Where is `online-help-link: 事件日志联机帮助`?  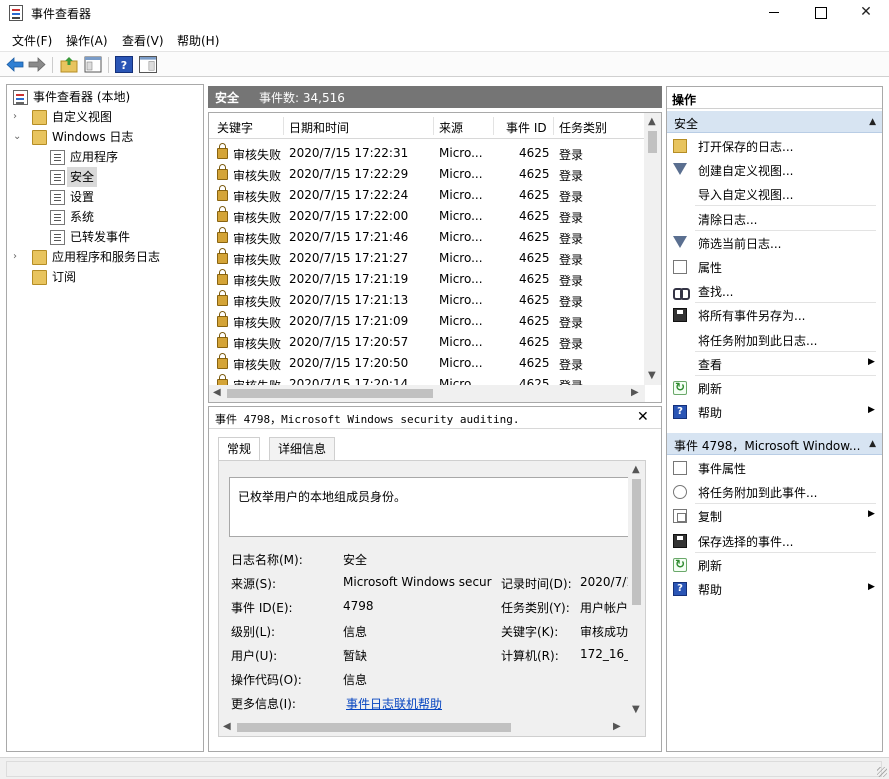 online-help-link: 事件日志联机帮助 is located at coordinates (394, 703).